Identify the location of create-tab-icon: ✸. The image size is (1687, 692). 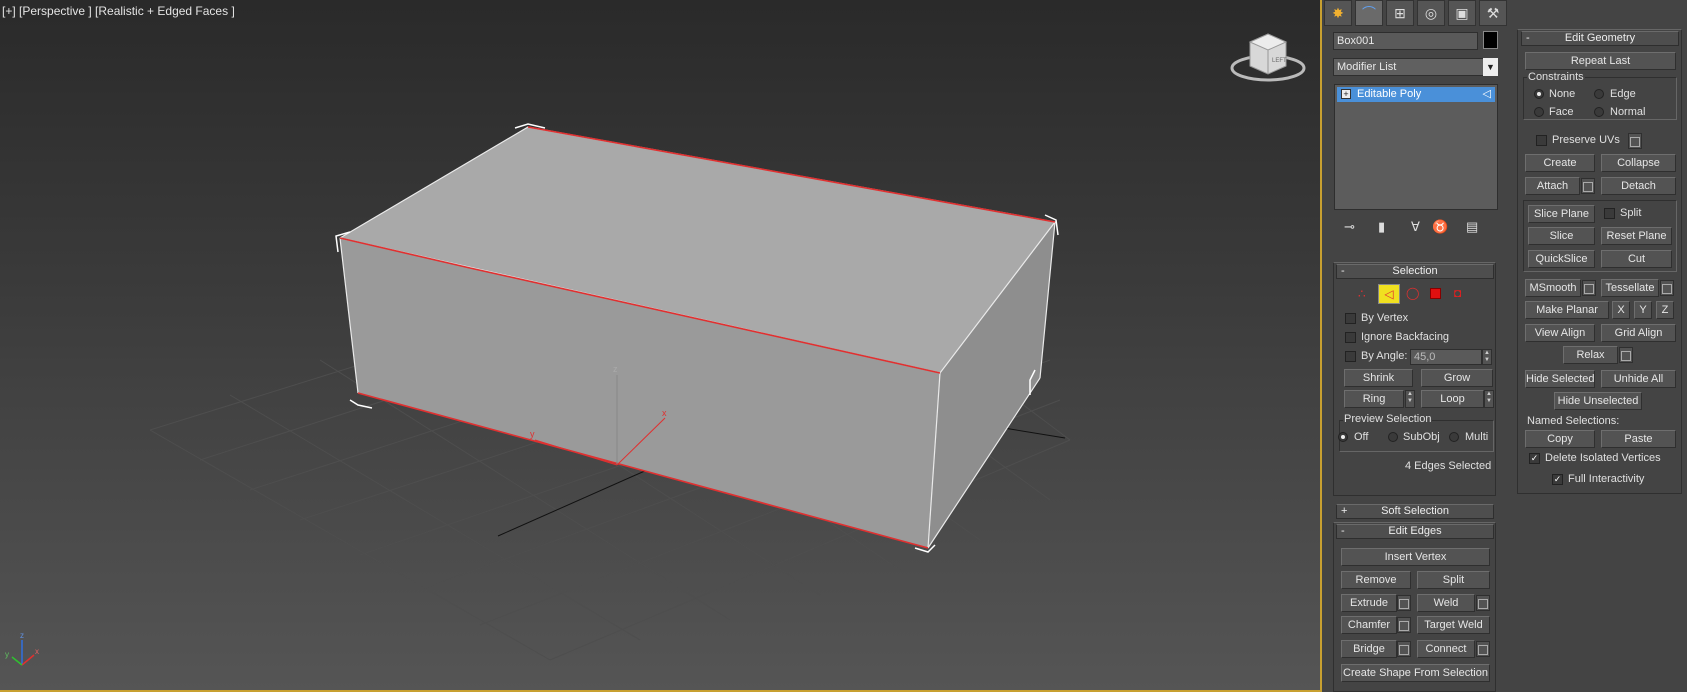
(1338, 13).